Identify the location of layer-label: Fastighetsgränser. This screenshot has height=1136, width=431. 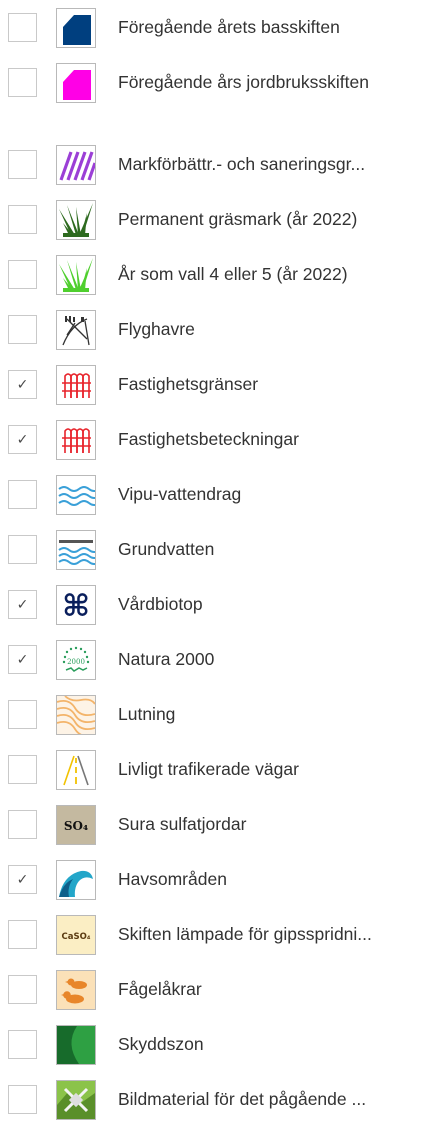
(188, 384).